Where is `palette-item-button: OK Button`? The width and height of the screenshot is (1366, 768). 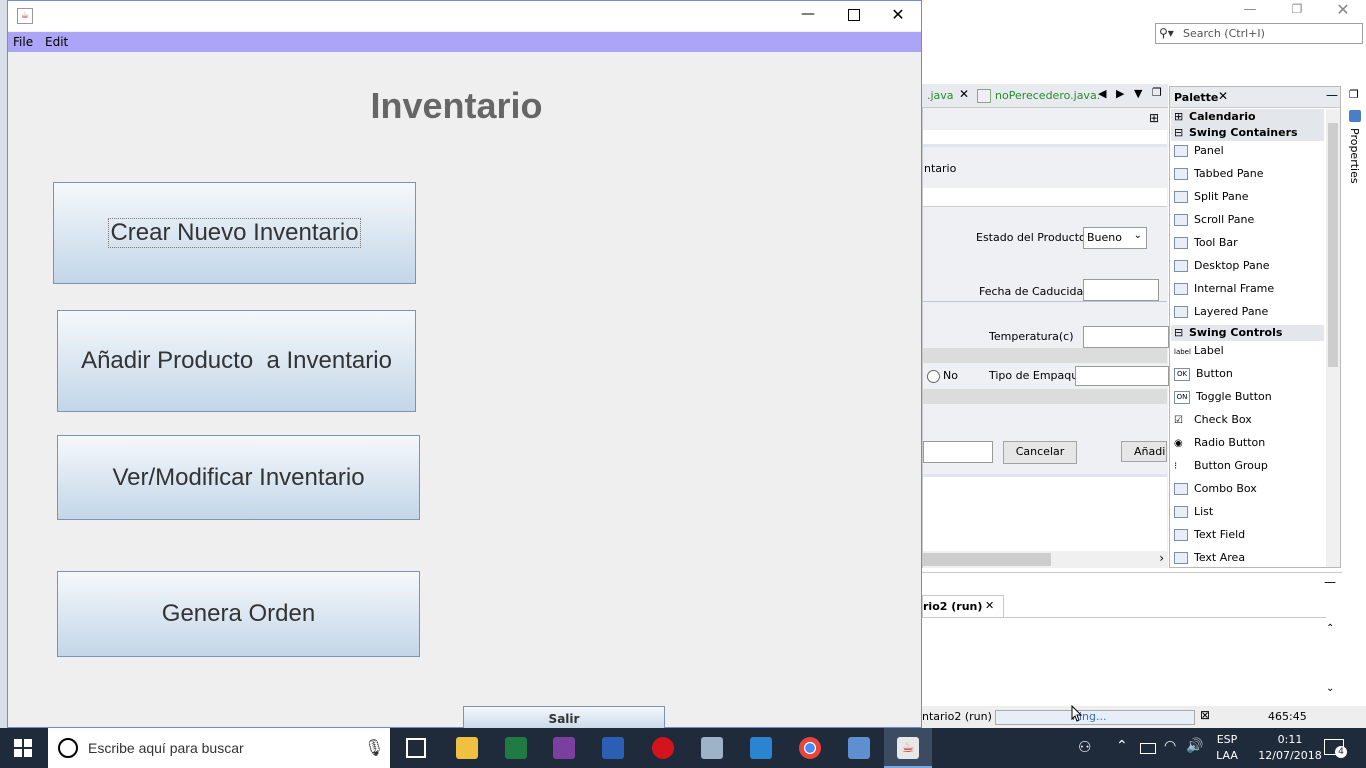 palette-item-button: OK Button is located at coordinates (1203, 374).